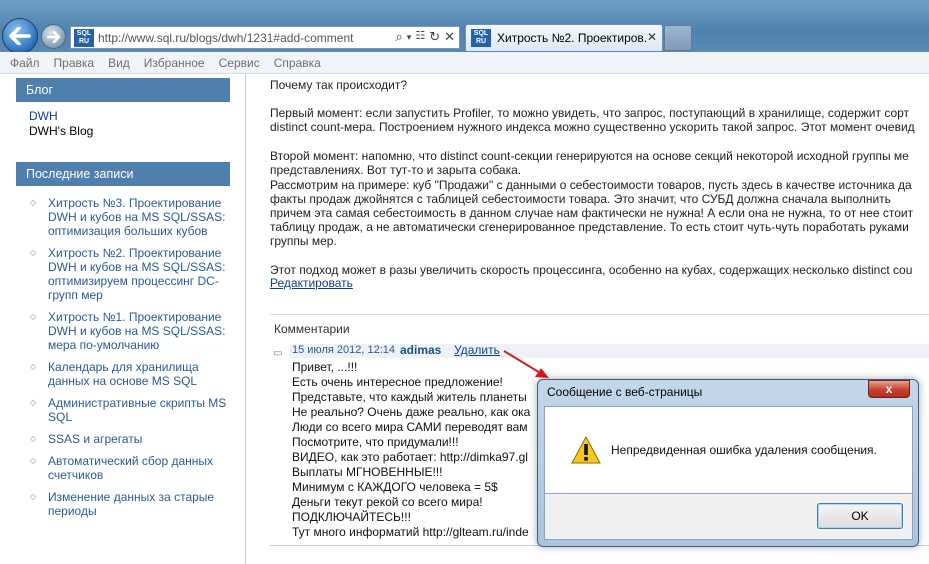  What do you see at coordinates (728, 517) in the screenshot?
I see `dialog-footer: OK` at bounding box center [728, 517].